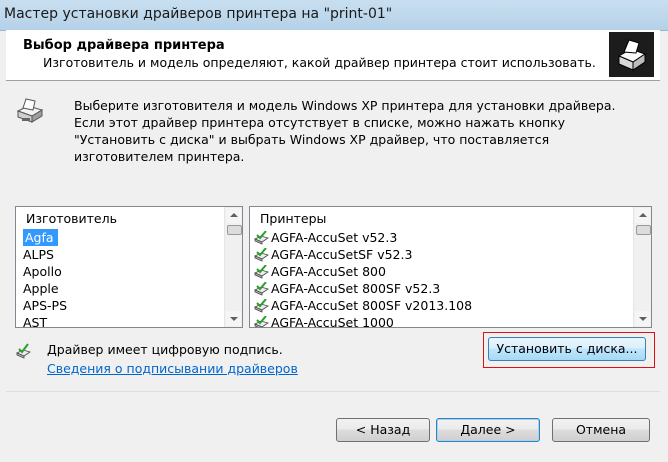  I want to click on driver-signing-link: Сведения о подписывании драйверов, so click(172, 368).